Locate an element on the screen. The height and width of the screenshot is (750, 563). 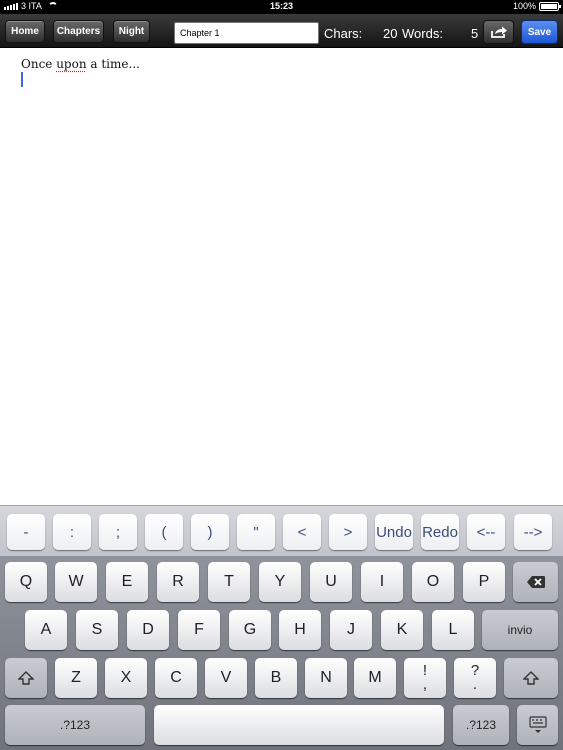
backspace-icon is located at coordinates (535, 582).